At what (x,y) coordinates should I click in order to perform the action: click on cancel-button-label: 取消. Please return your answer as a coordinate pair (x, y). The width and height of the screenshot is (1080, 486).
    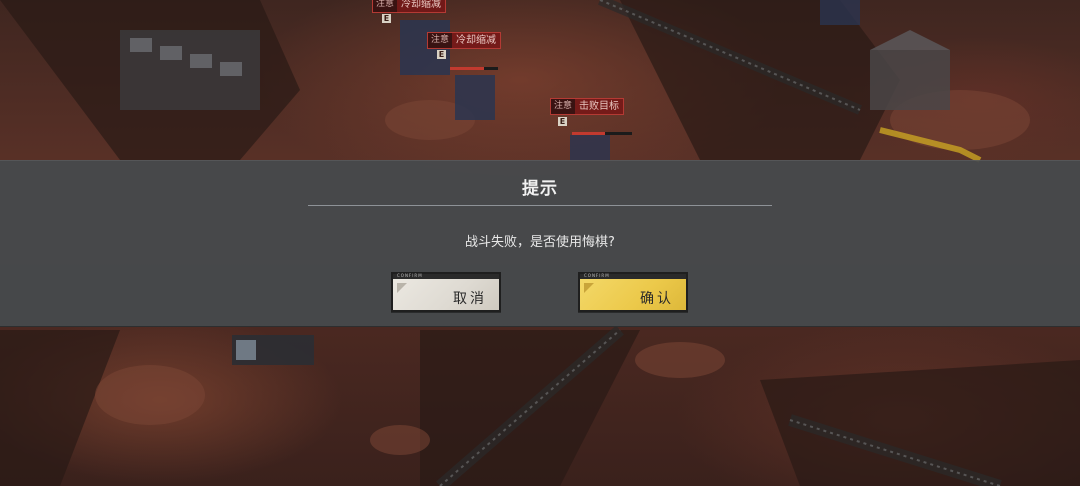
    Looking at the image, I should click on (470, 299).